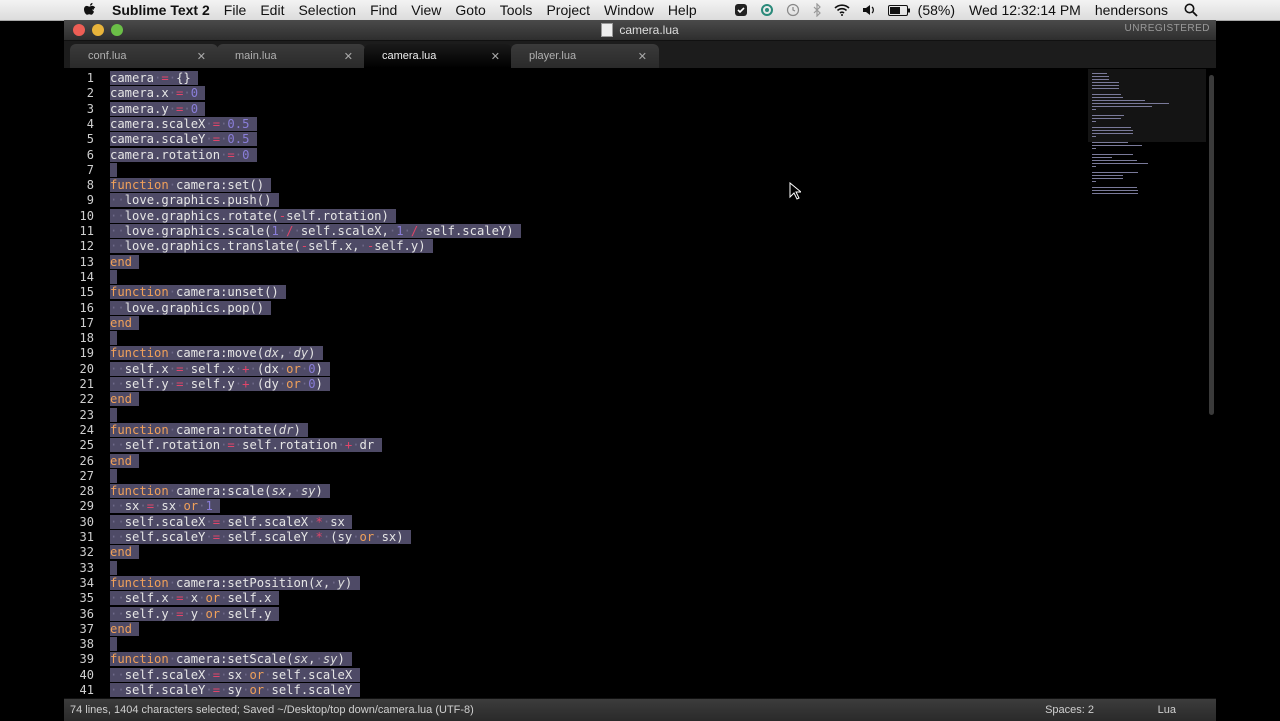  I want to click on code-line: ··self.scaleX·=·sx·or·self.scaleX, so click(235, 675).